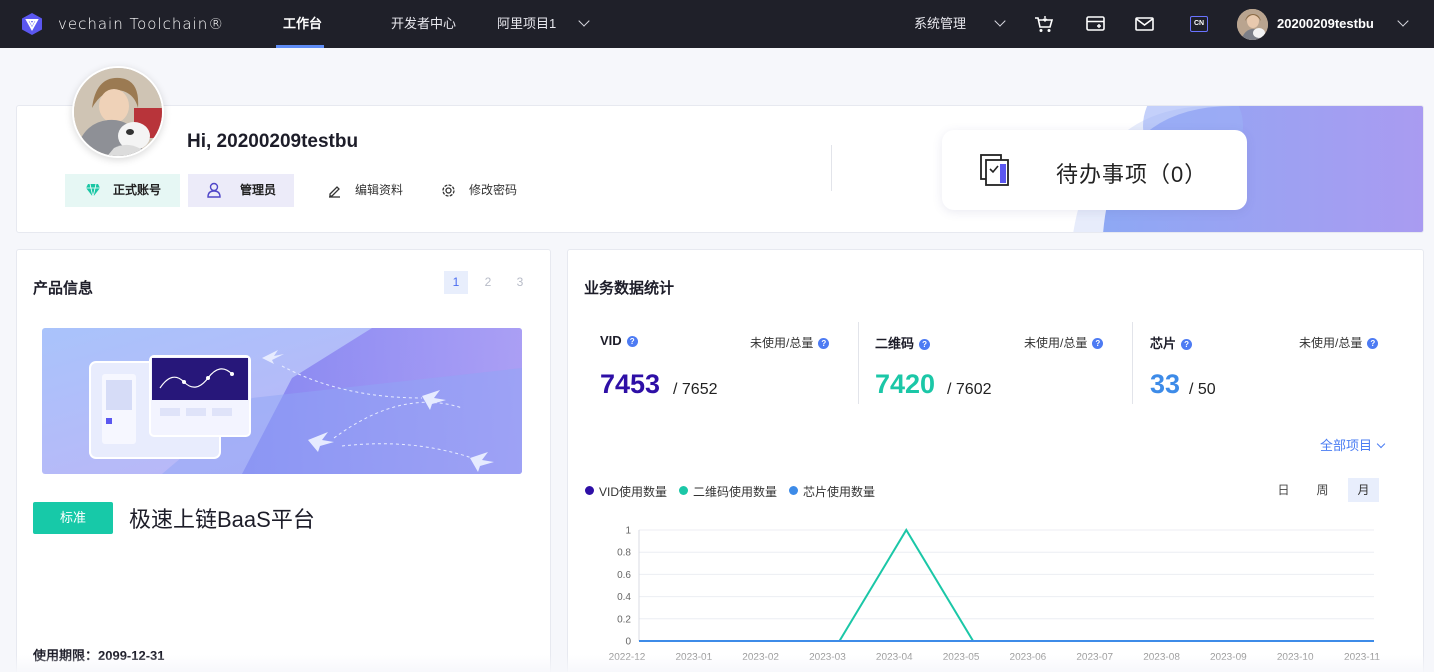  What do you see at coordinates (589, 490) in the screenshot?
I see `legend-vid-marker` at bounding box center [589, 490].